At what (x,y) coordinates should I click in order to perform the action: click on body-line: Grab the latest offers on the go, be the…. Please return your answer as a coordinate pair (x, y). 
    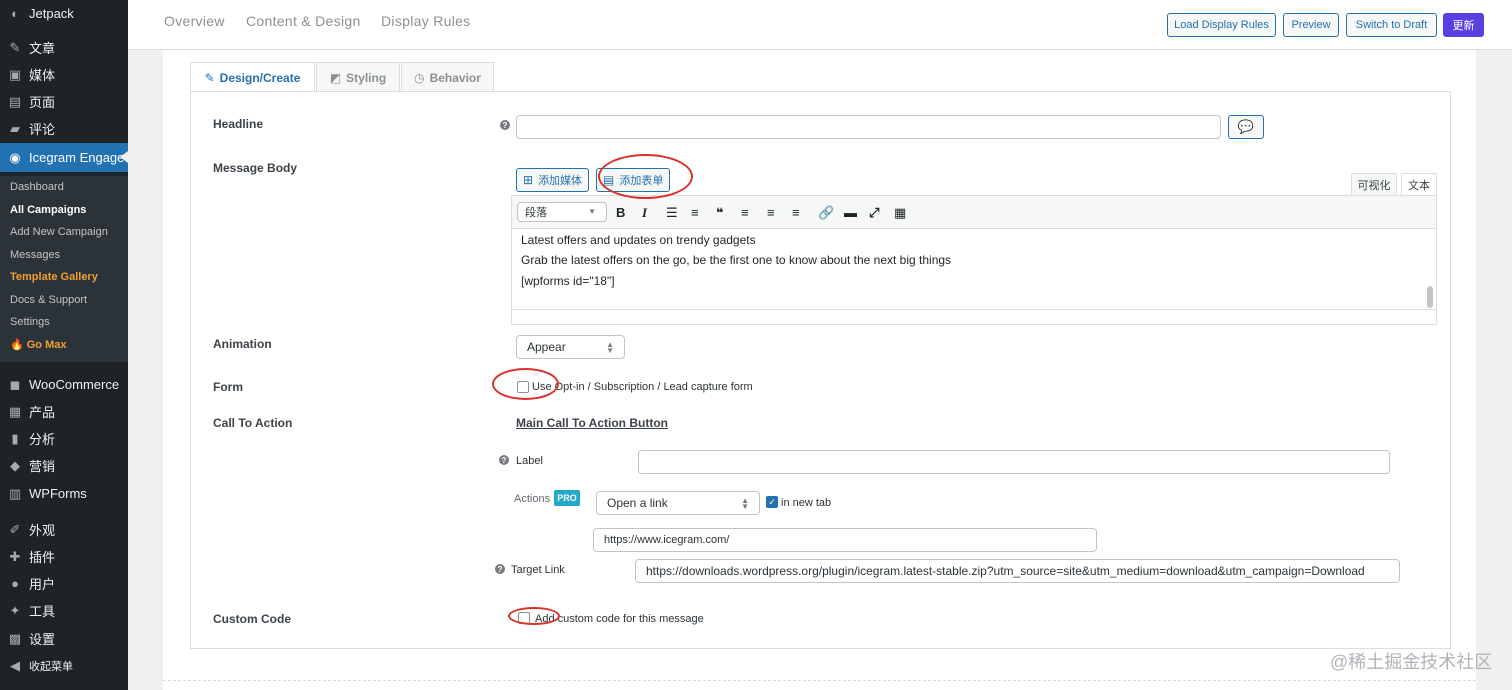
    Looking at the image, I should click on (736, 260).